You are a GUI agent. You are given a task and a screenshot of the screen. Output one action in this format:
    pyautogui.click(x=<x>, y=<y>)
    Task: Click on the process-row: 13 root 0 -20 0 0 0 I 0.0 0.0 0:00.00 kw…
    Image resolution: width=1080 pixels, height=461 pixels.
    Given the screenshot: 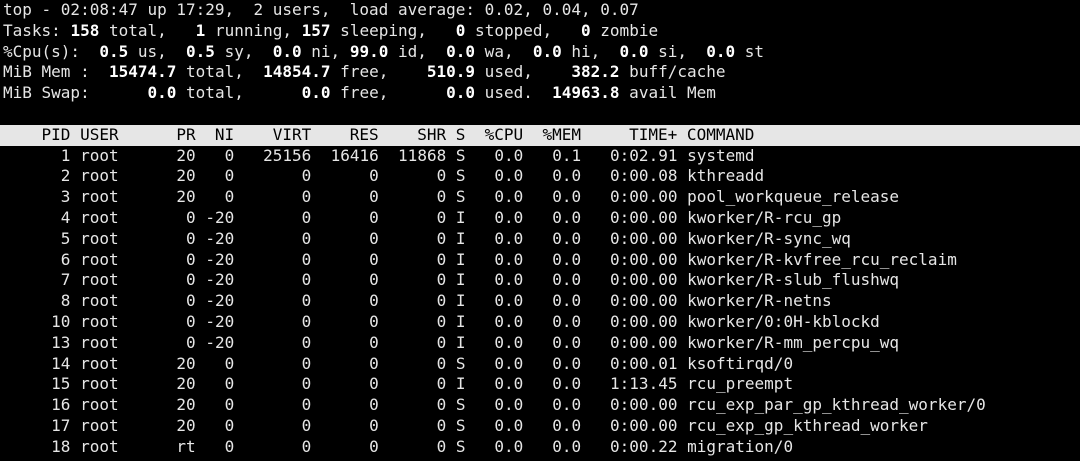 What is the action you would take?
    pyautogui.click(x=541, y=343)
    